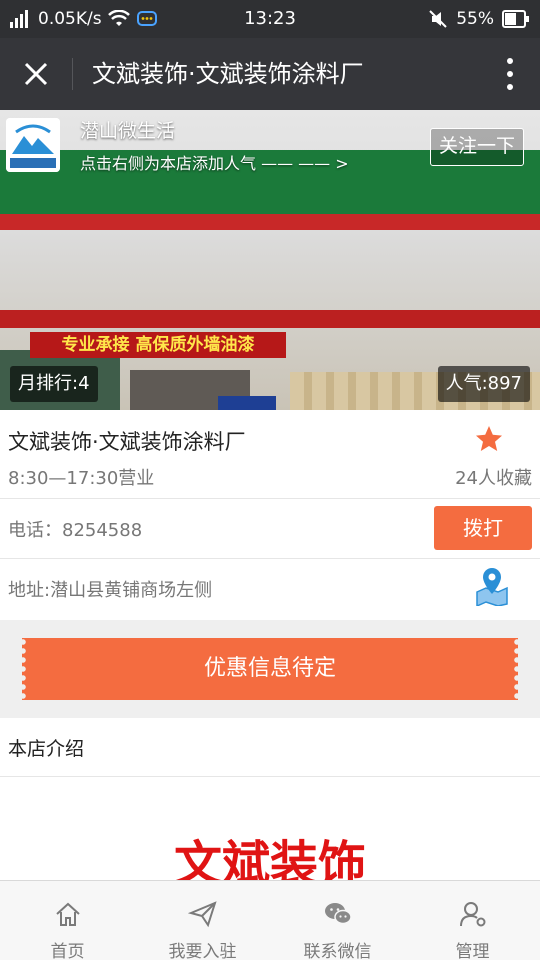  Describe the element at coordinates (337, 951) in the screenshot. I see `nav-label: 联系微信` at that location.